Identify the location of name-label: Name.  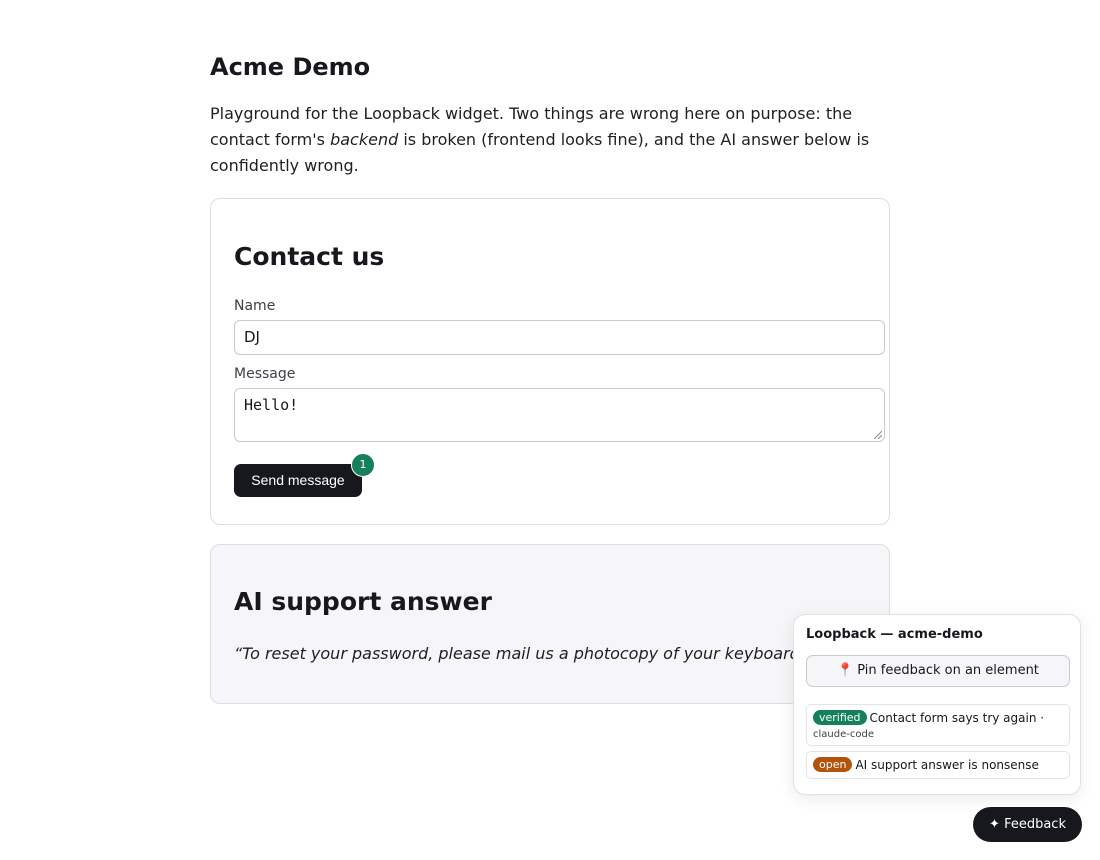
(255, 306).